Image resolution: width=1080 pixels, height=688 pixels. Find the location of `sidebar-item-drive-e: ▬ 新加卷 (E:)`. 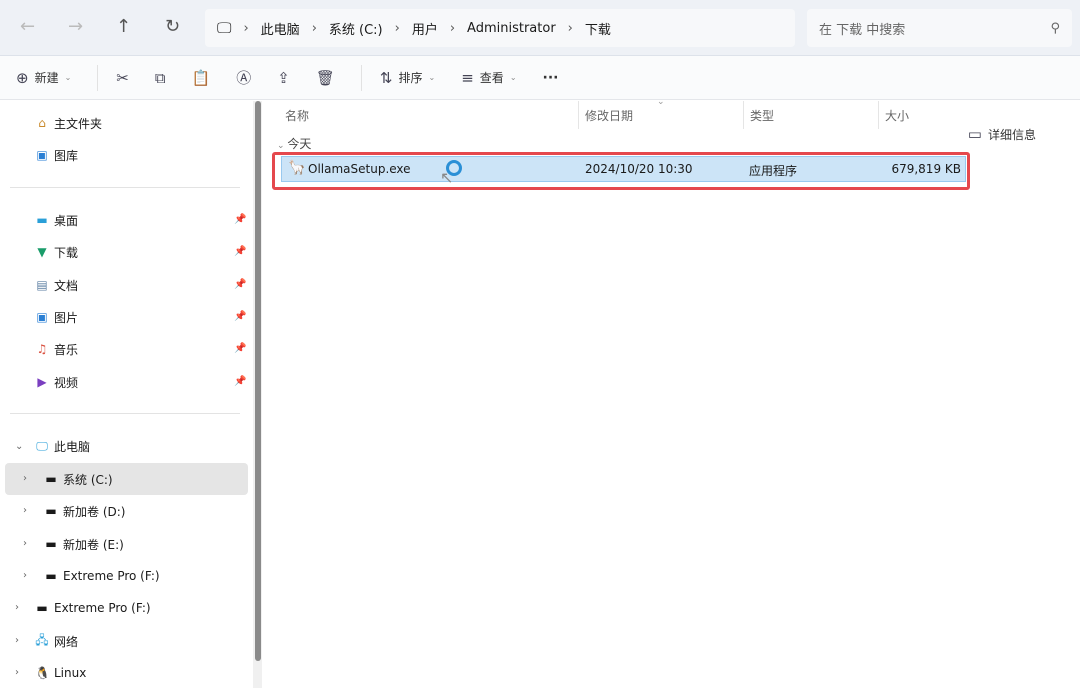

sidebar-item-drive-e: ▬ 新加卷 (E:) is located at coordinates (83, 544).